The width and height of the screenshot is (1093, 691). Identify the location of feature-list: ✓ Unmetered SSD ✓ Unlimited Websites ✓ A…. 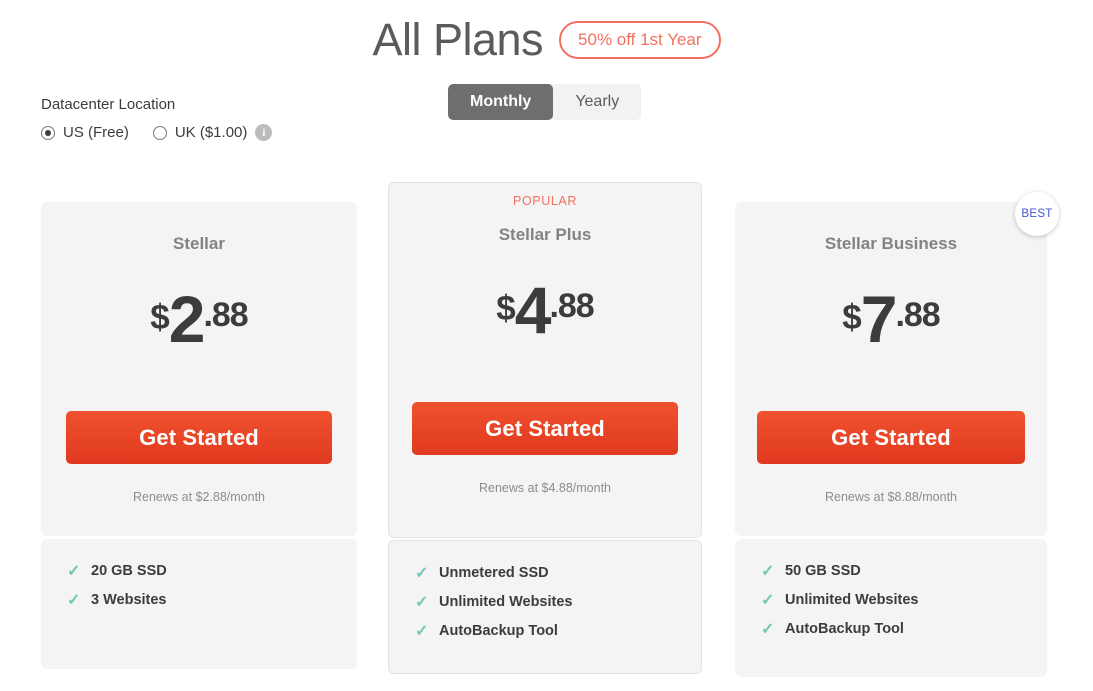
(545, 602).